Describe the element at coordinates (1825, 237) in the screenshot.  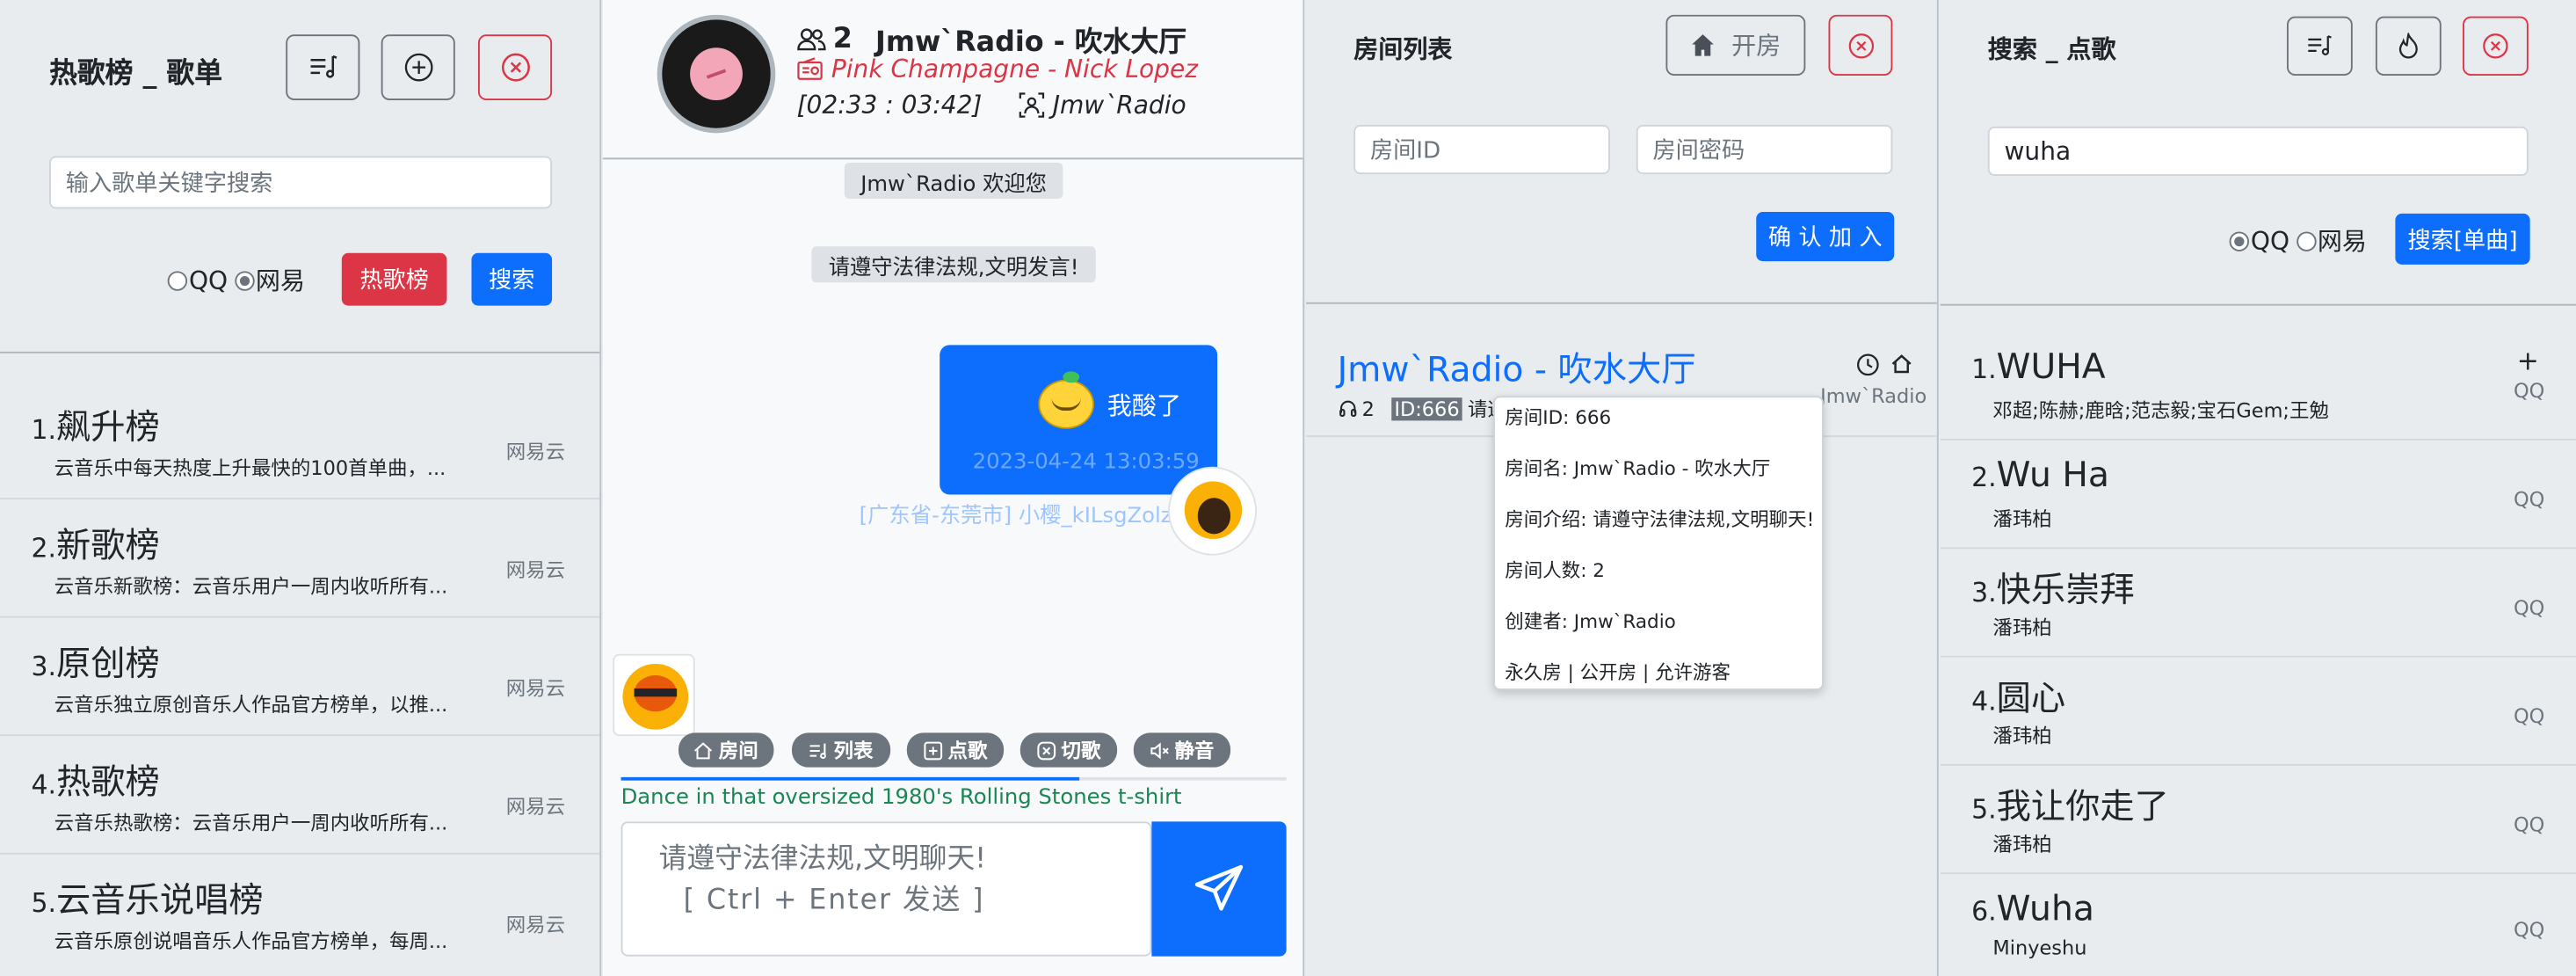
I see `join-room-button: 确 认 加 入` at that location.